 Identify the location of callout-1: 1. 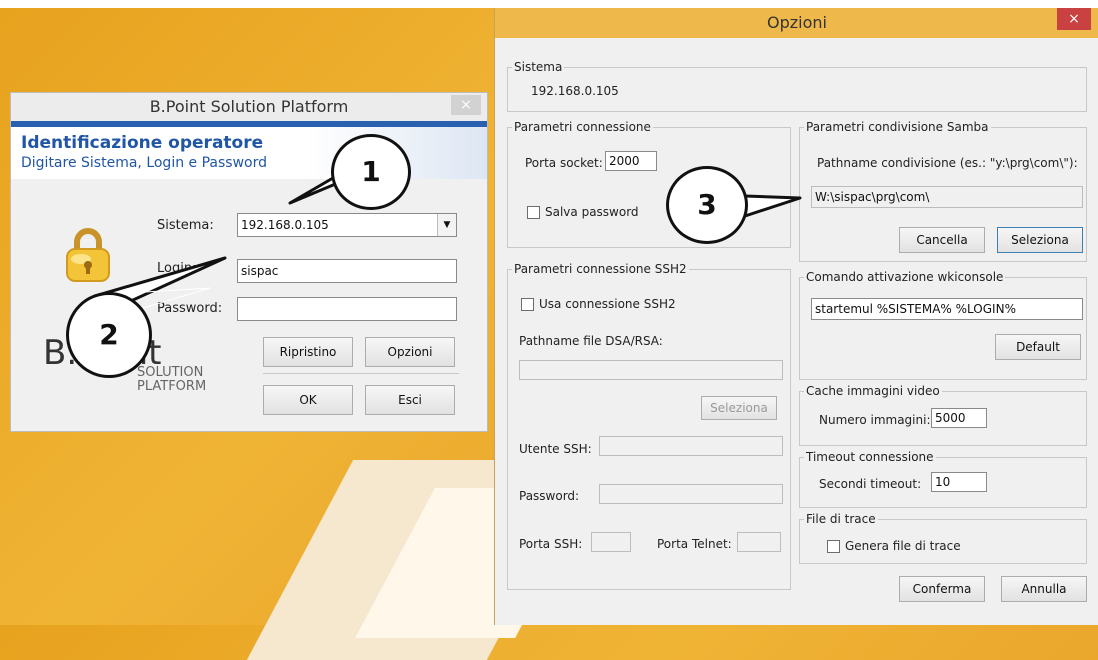
(371, 172).